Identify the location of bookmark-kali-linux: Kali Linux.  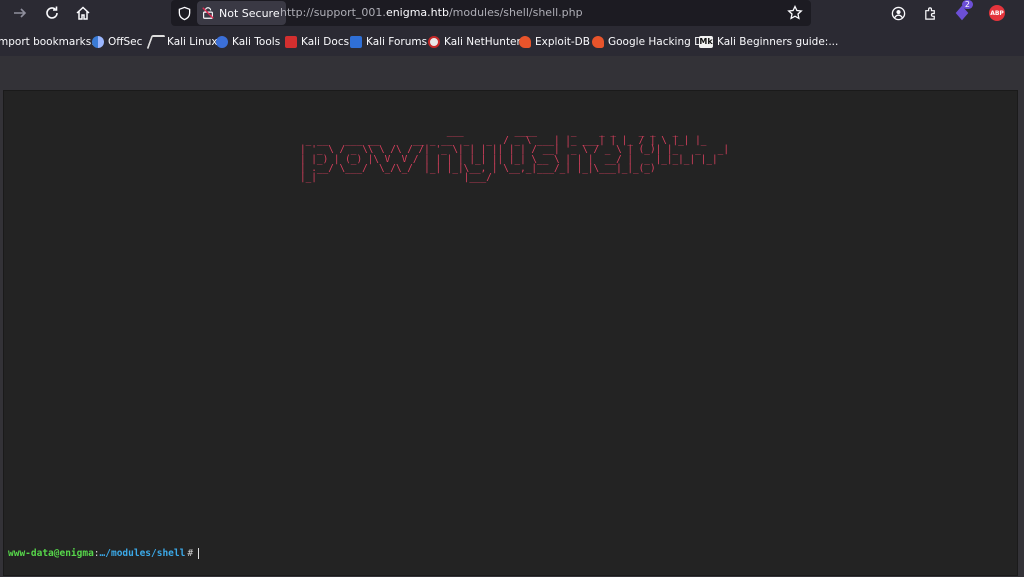
(182, 42).